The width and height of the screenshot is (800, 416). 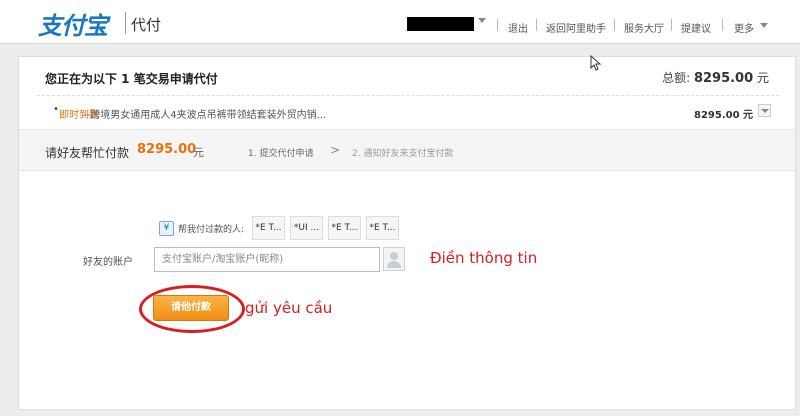 What do you see at coordinates (73, 23) in the screenshot?
I see `alipay-logo: 支付宝` at bounding box center [73, 23].